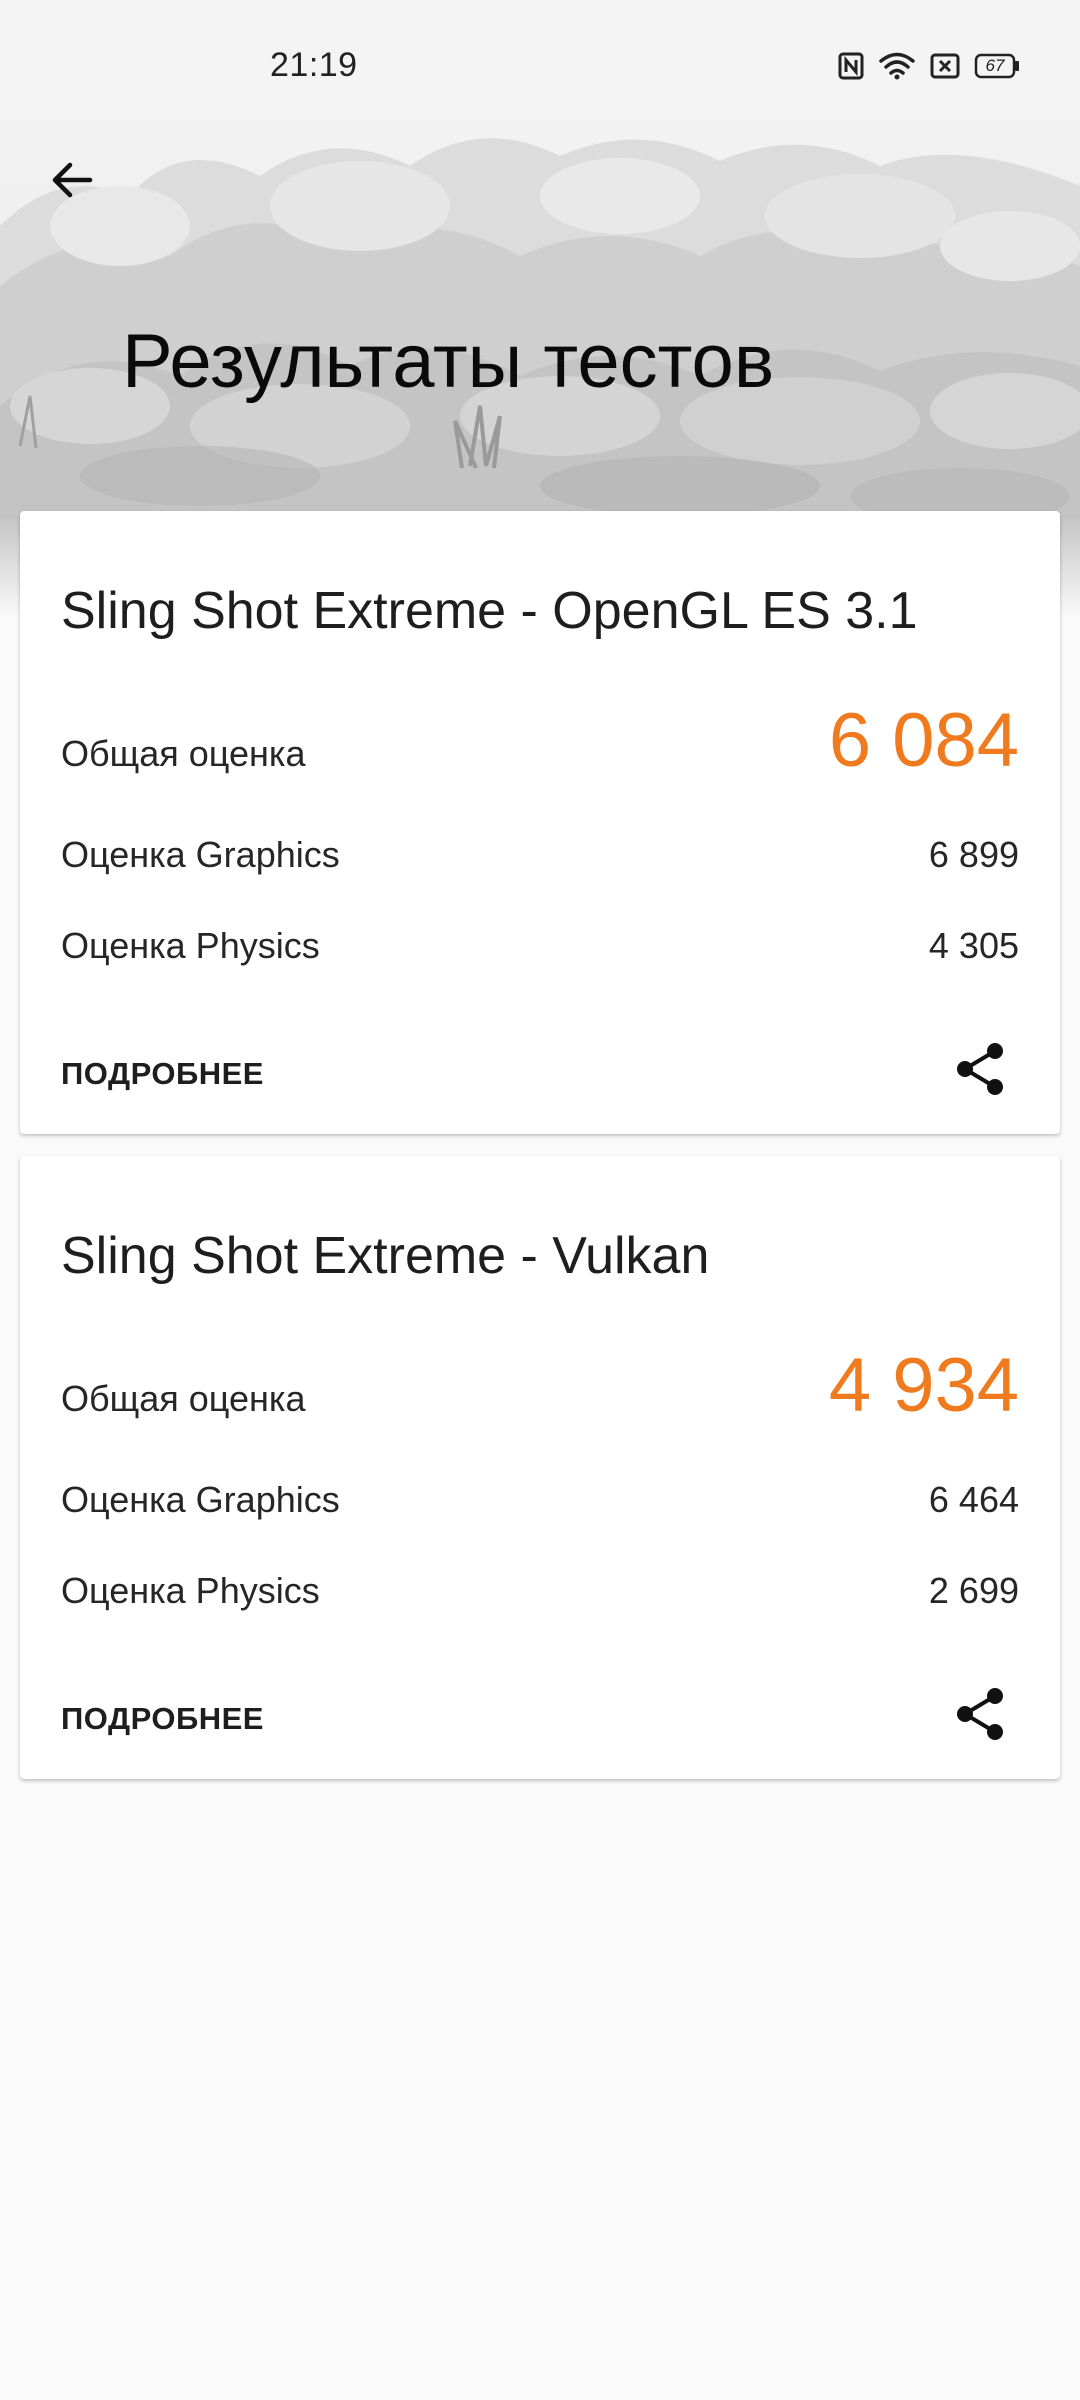 The height and width of the screenshot is (2400, 1080). What do you see at coordinates (897, 66) in the screenshot?
I see `wifi-icon` at bounding box center [897, 66].